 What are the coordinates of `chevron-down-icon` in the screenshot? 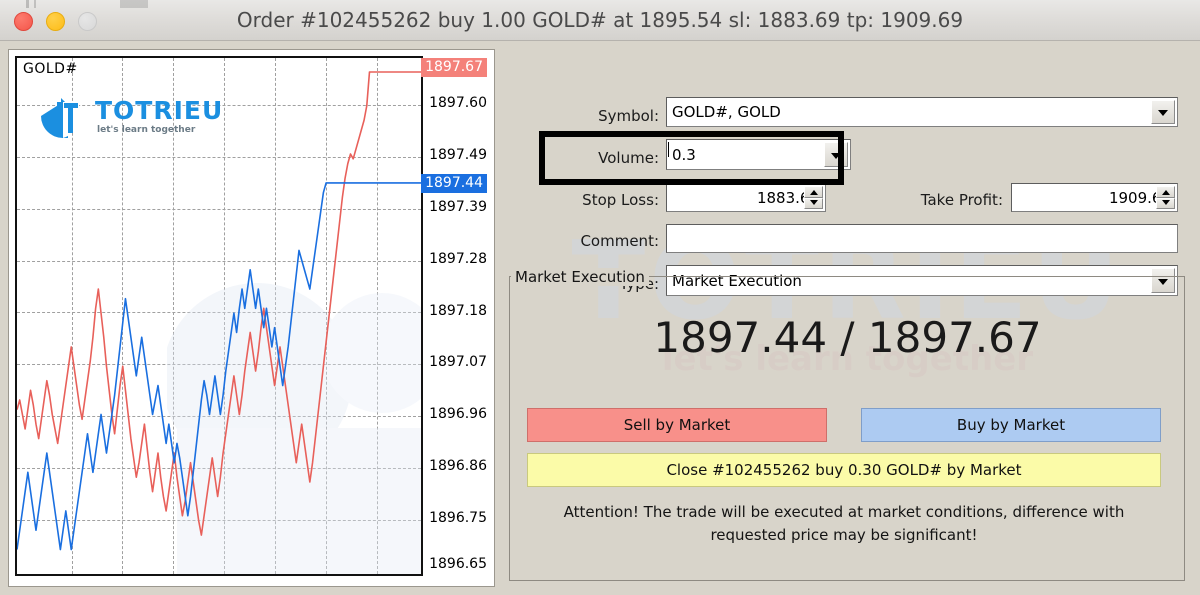 It's located at (1163, 112).